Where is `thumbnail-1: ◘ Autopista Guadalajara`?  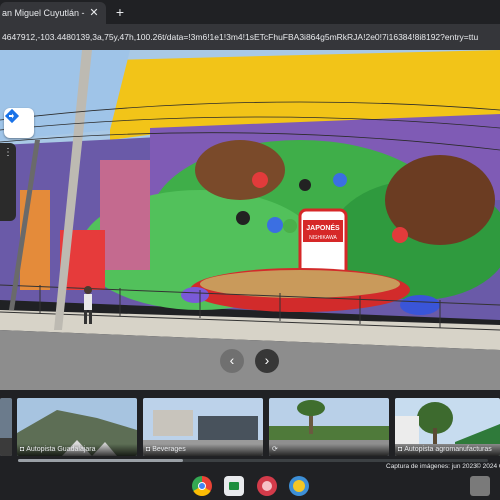 thumbnail-1: ◘ Autopista Guadalajara is located at coordinates (77, 427).